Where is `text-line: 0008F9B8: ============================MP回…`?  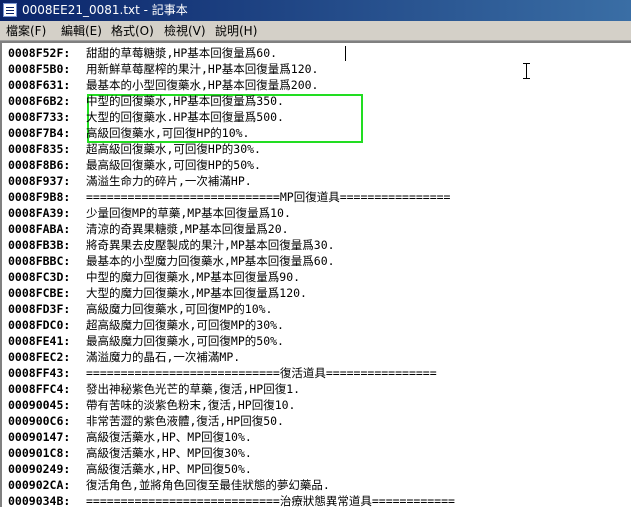
text-line: 0008F9B8: ============================MP回… is located at coordinates (229, 197).